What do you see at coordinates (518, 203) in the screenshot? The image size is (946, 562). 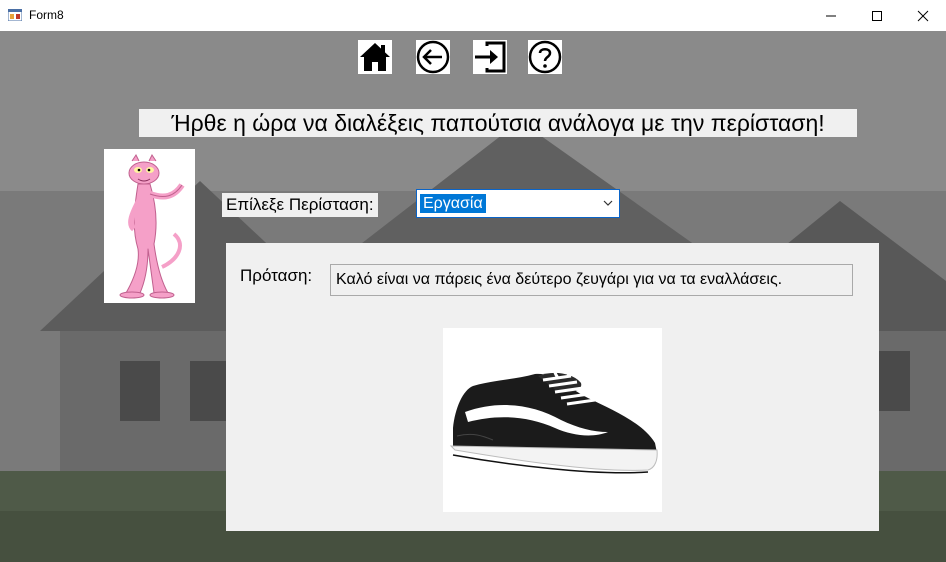 I see `occasion-dropdown: Εργασία` at bounding box center [518, 203].